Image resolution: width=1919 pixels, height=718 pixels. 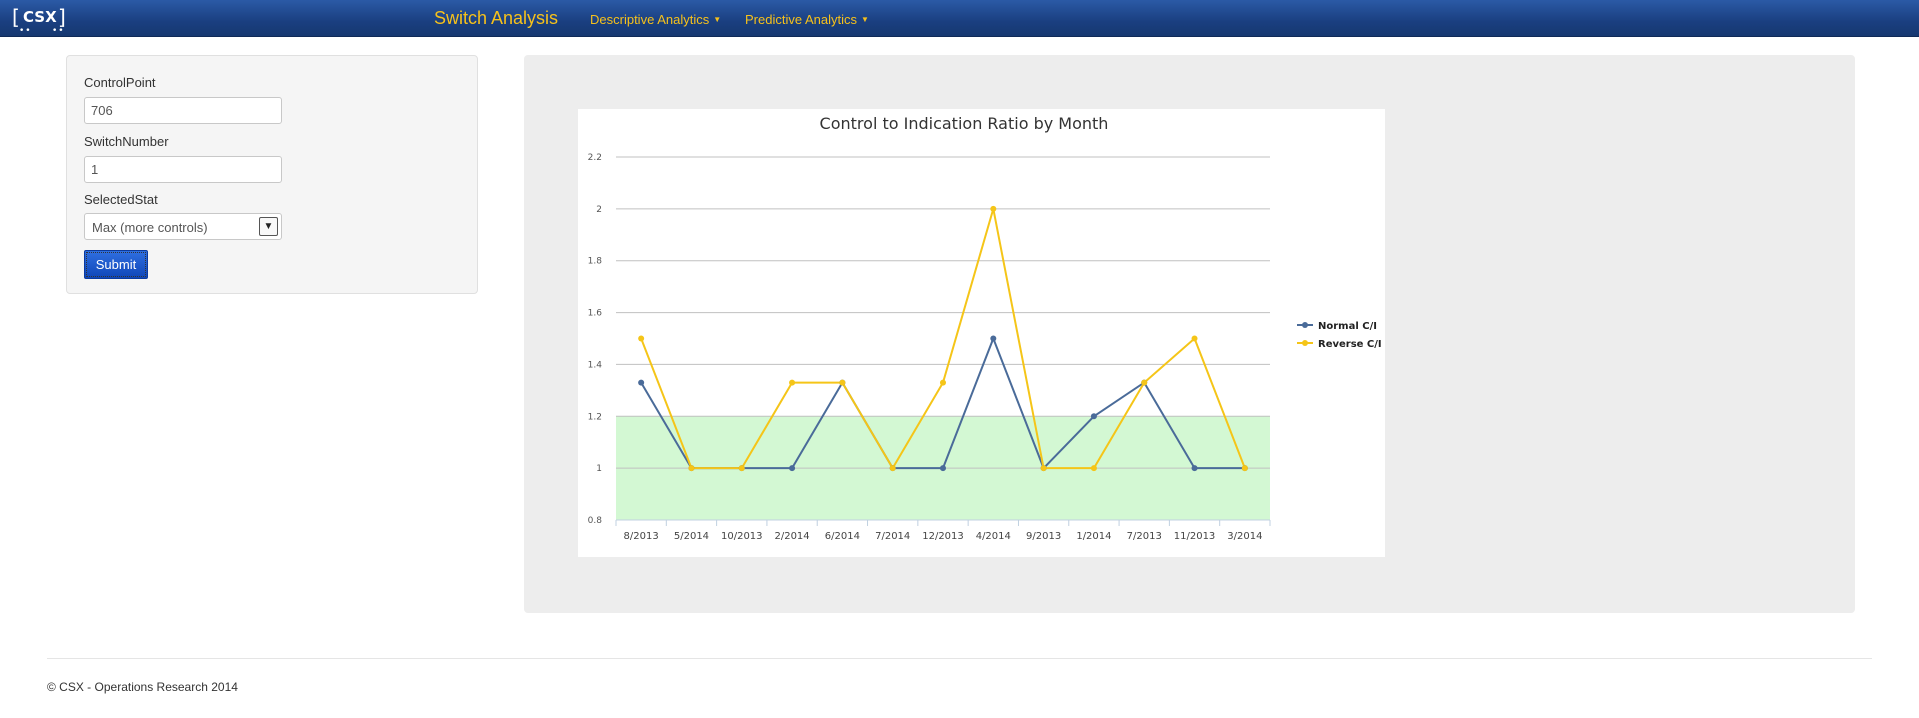 I want to click on menu-descriptive-analytics: Descriptive Analytics ▼, so click(x=655, y=19).